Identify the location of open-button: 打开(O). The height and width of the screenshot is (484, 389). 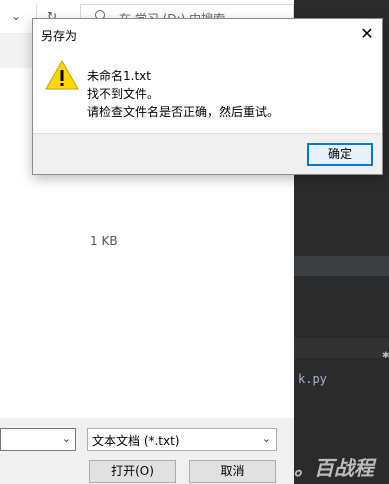
(132, 471).